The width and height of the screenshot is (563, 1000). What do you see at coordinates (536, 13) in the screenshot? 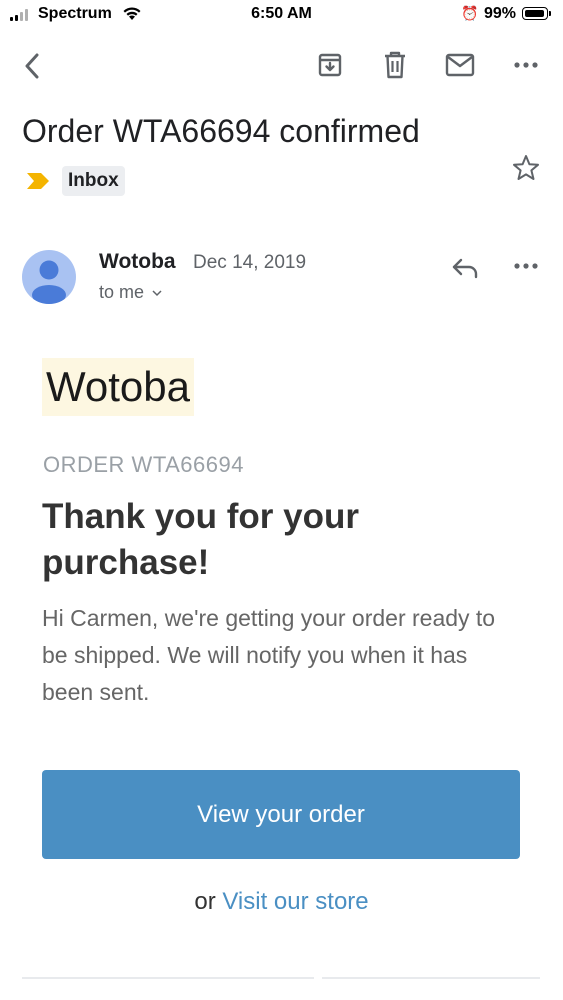
I see `battery-icon` at bounding box center [536, 13].